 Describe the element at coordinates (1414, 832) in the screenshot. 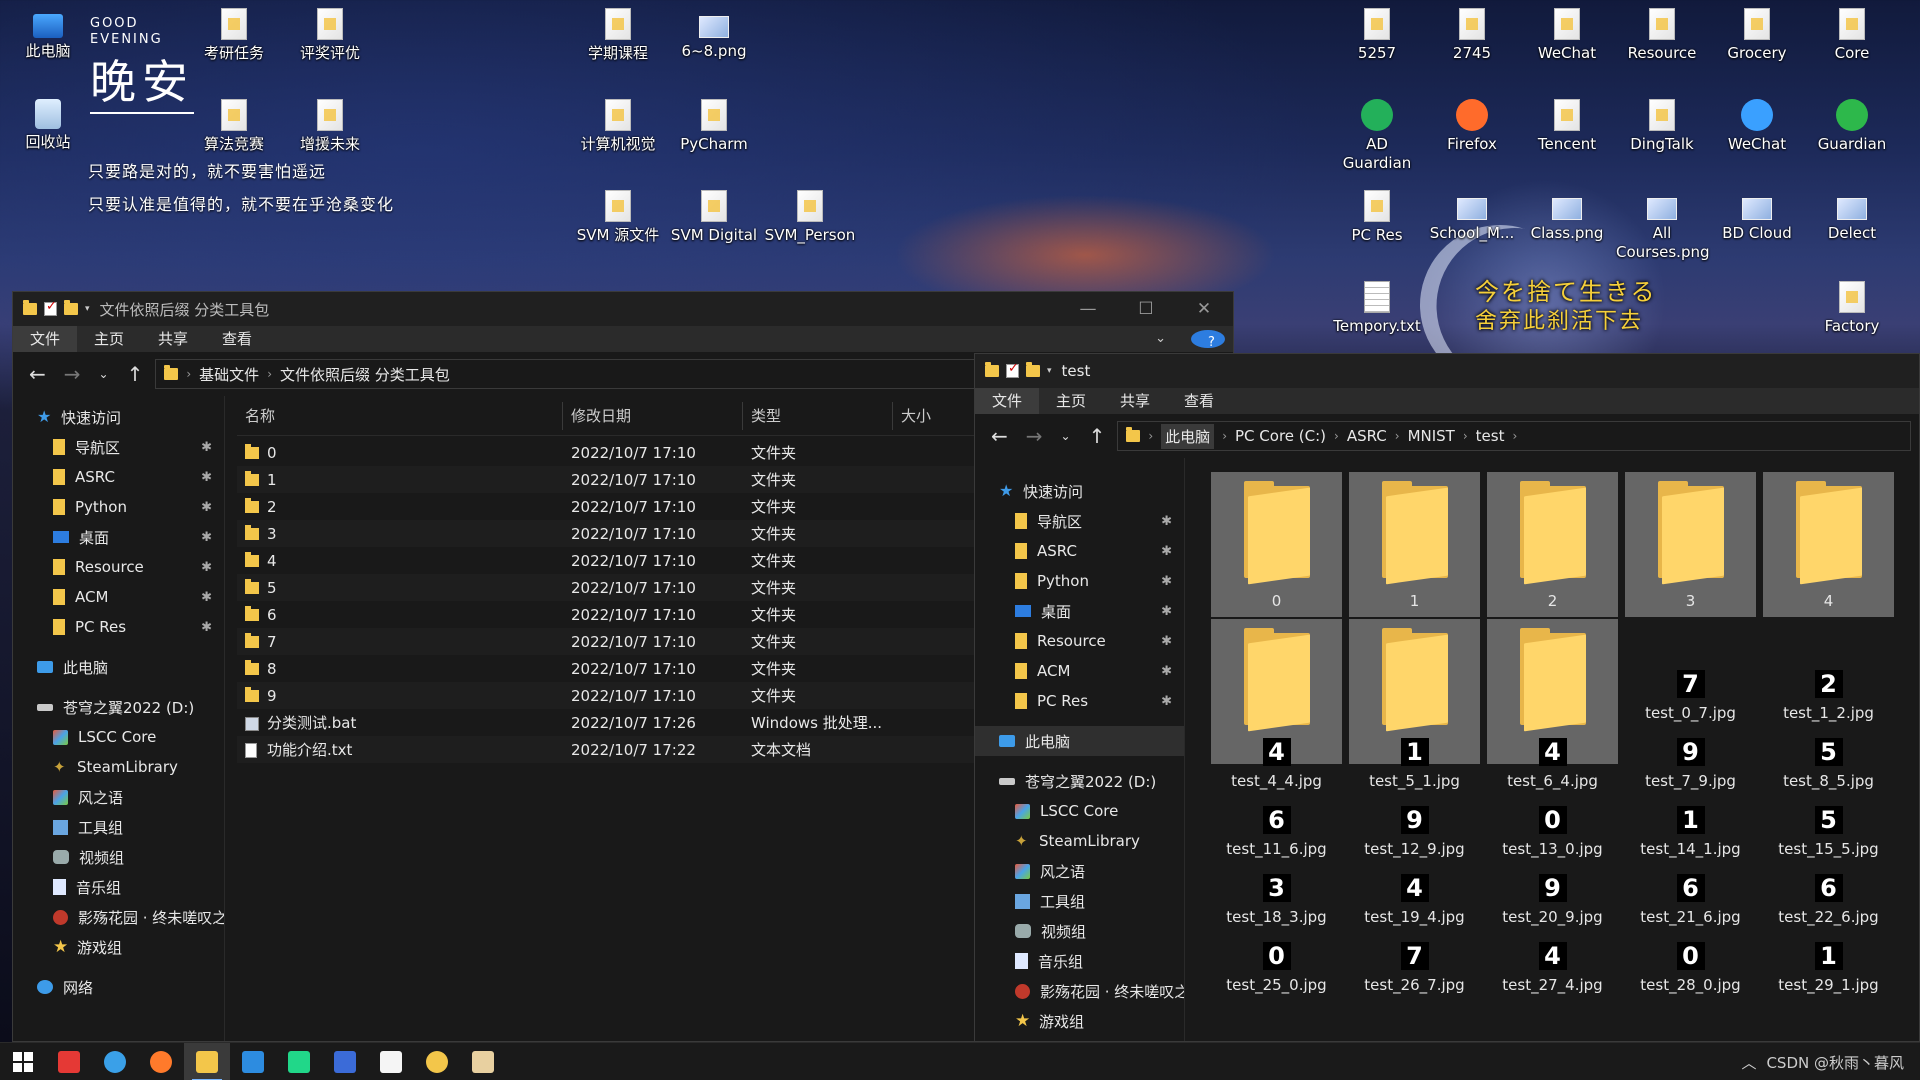

I see `image-file: 9 test_12_9.jpg` at that location.